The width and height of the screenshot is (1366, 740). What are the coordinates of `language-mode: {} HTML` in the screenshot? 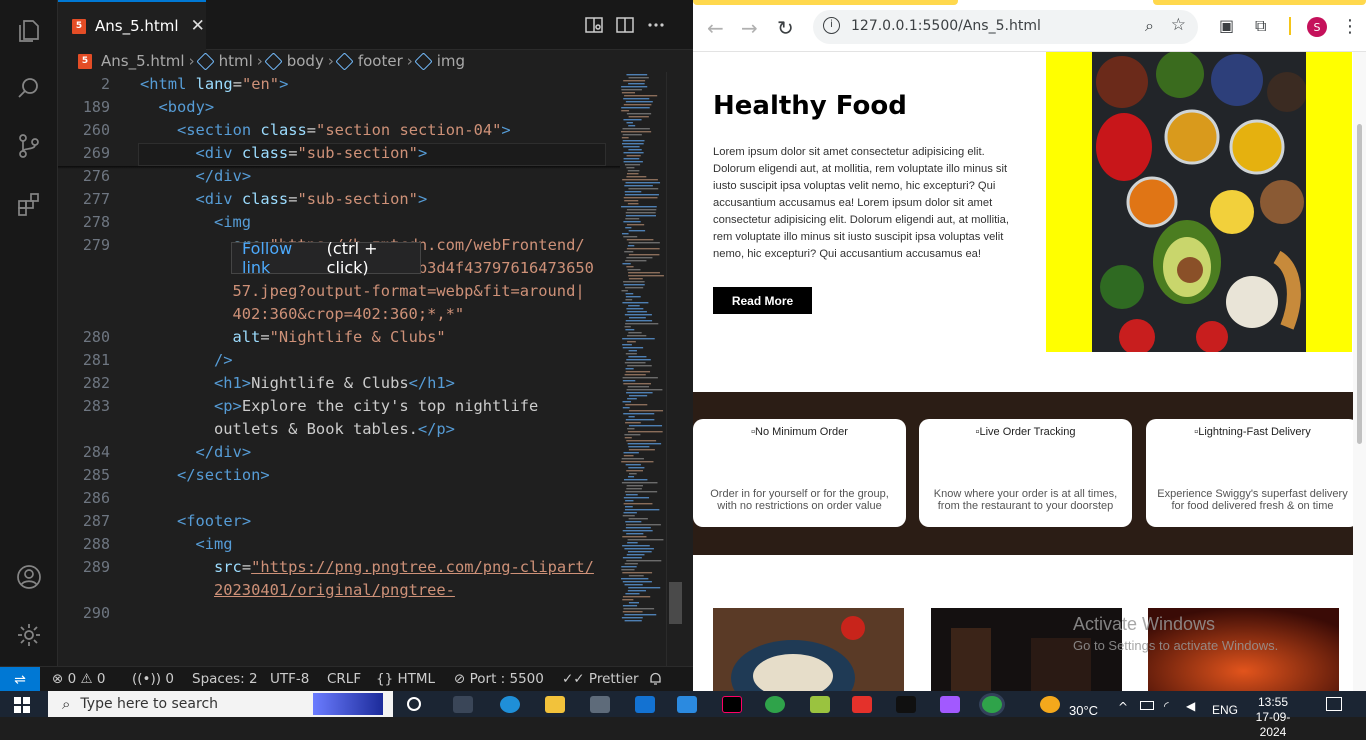 It's located at (405, 679).